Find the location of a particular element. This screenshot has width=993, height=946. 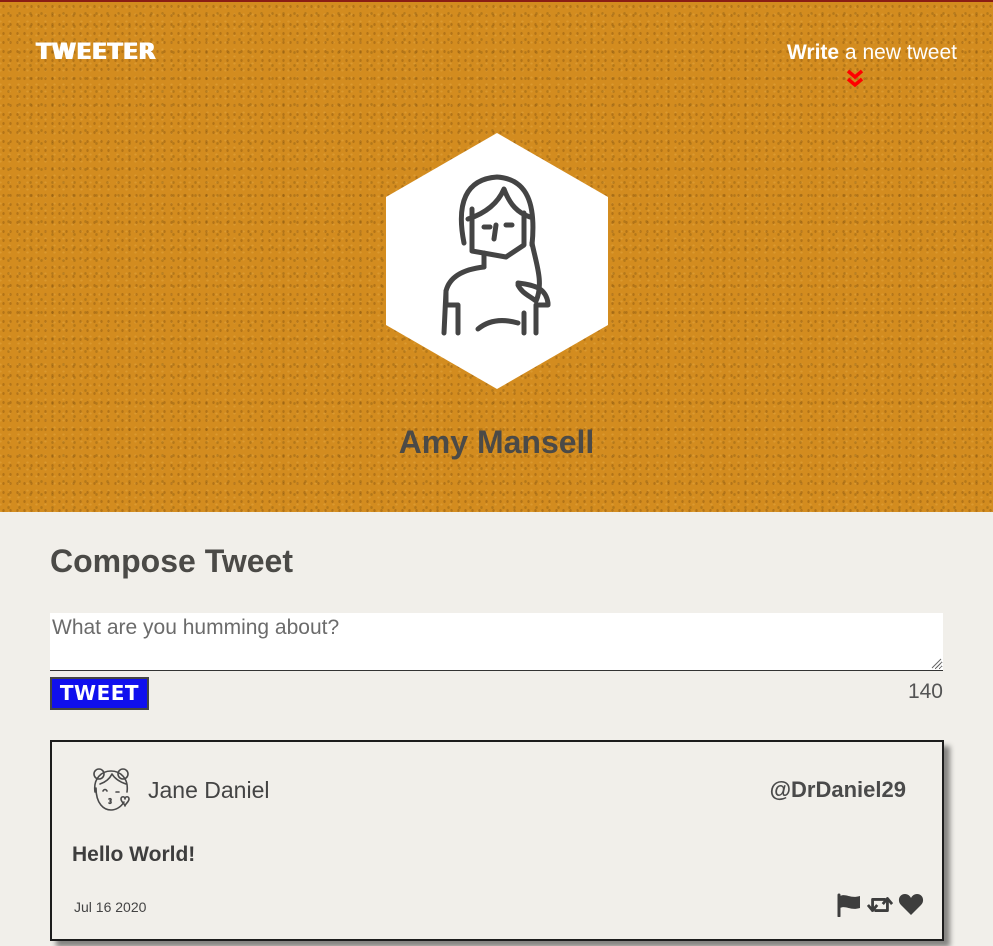

character-counter: 140 is located at coordinates (925, 691).